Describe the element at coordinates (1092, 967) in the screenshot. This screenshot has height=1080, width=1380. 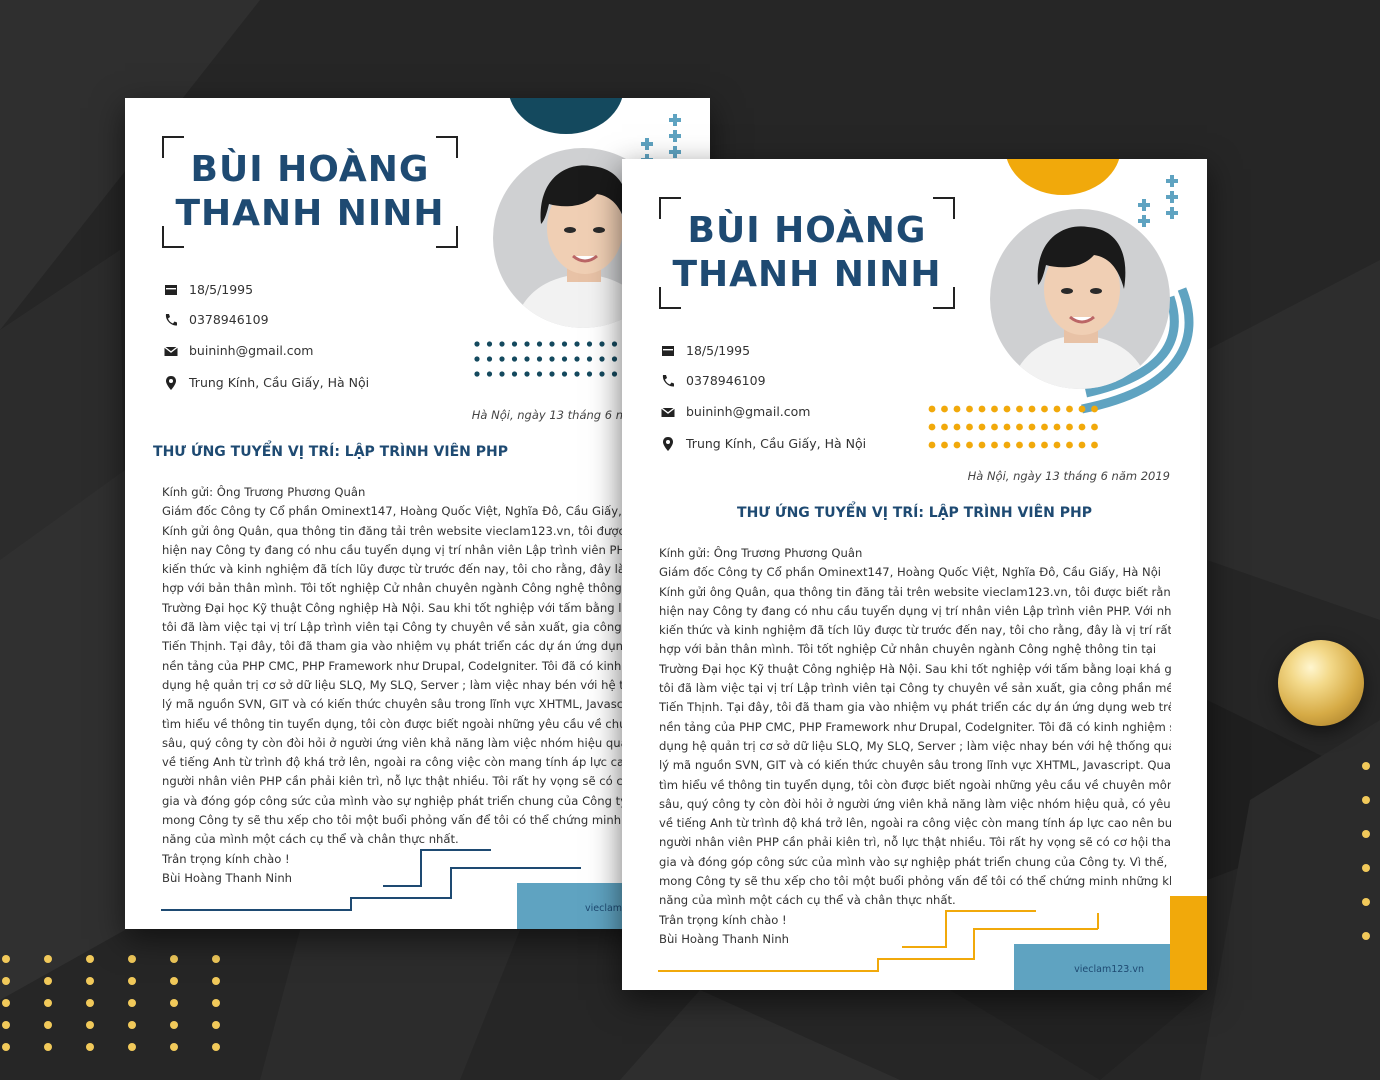
I see `footer-box: vieclam123.vn` at that location.